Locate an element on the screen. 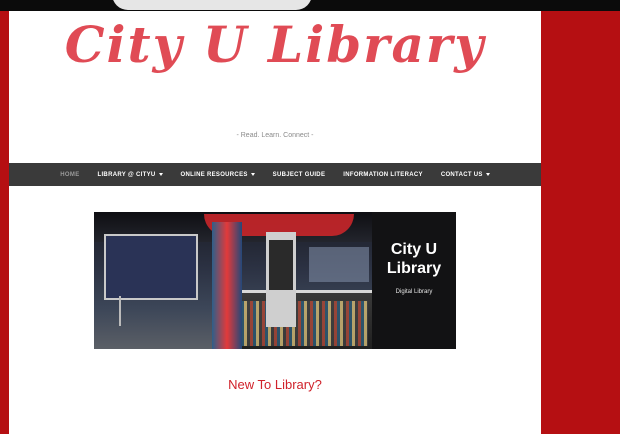 The image size is (620, 434). left-red-border is located at coordinates (4, 222).